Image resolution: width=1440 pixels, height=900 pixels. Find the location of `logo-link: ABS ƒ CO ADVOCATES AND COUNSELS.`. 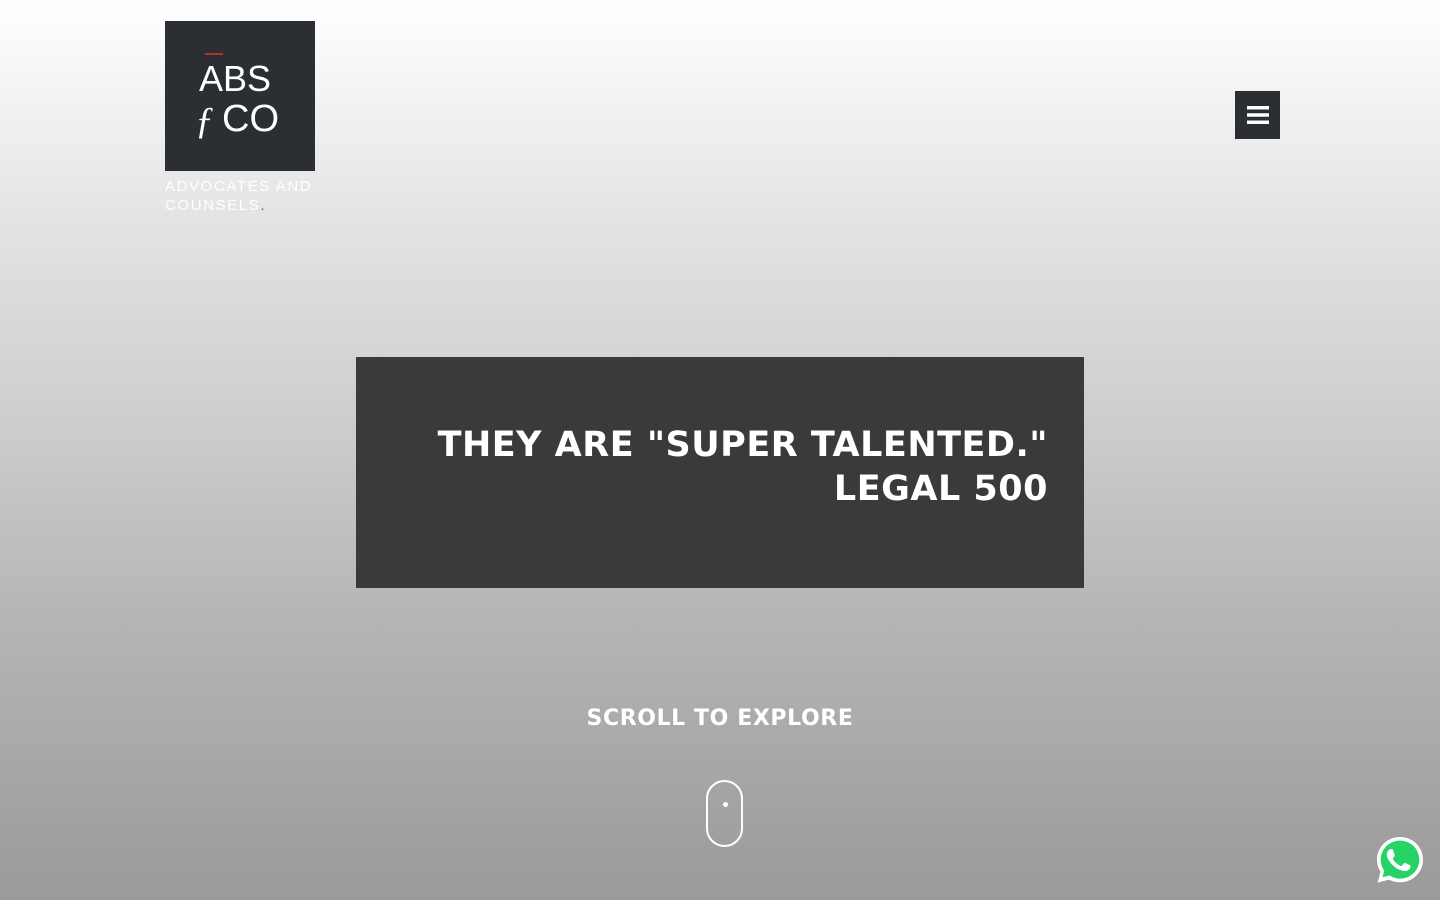

logo-link: ABS ƒ CO ADVOCATES AND COUNSELS. is located at coordinates (242, 118).